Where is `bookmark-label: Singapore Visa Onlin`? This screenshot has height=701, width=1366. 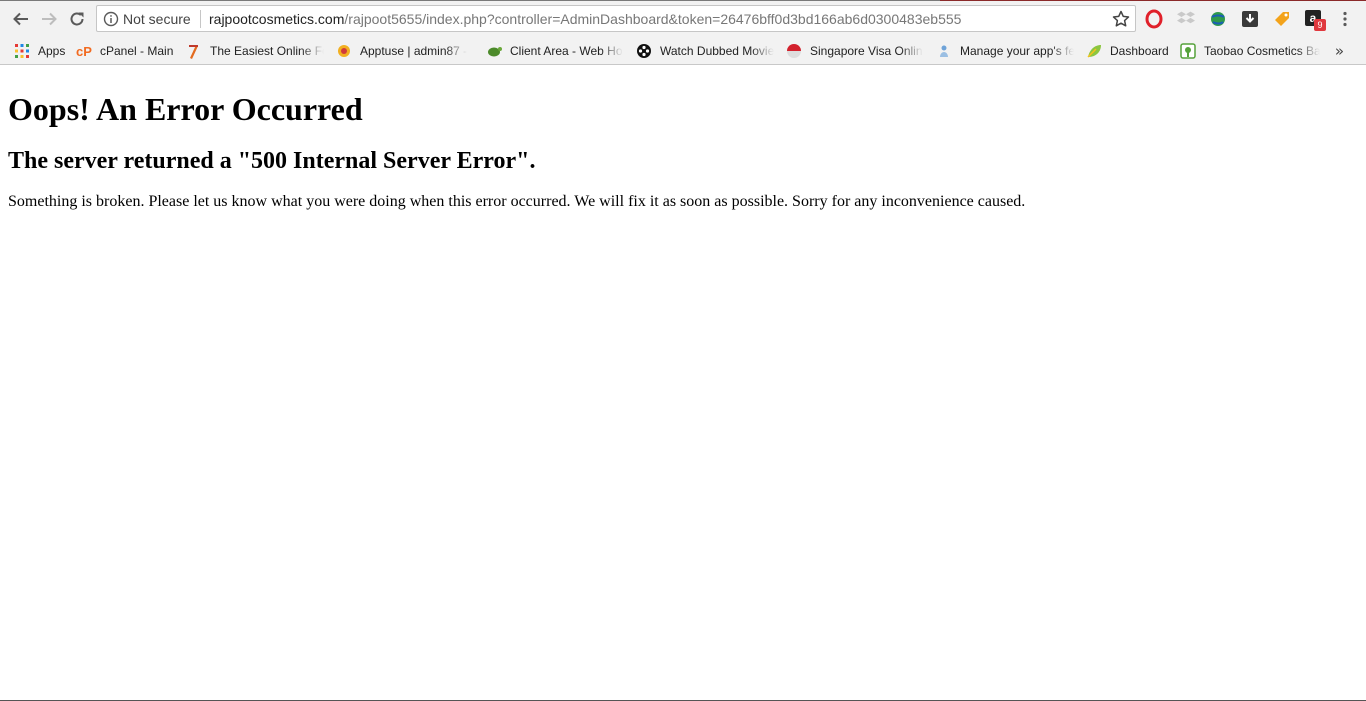 bookmark-label: Singapore Visa Onlin is located at coordinates (866, 51).